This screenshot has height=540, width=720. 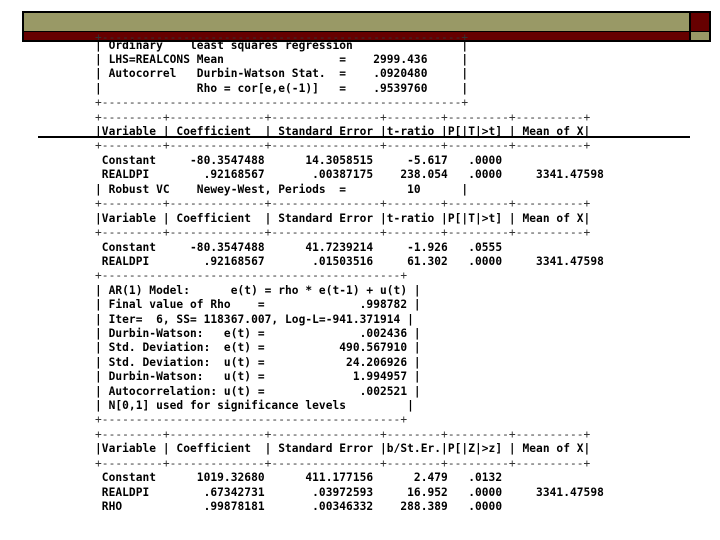 What do you see at coordinates (258, 391) in the screenshot?
I see `ar1-line: | Autocorrelation: u(t) = .002521 |` at bounding box center [258, 391].